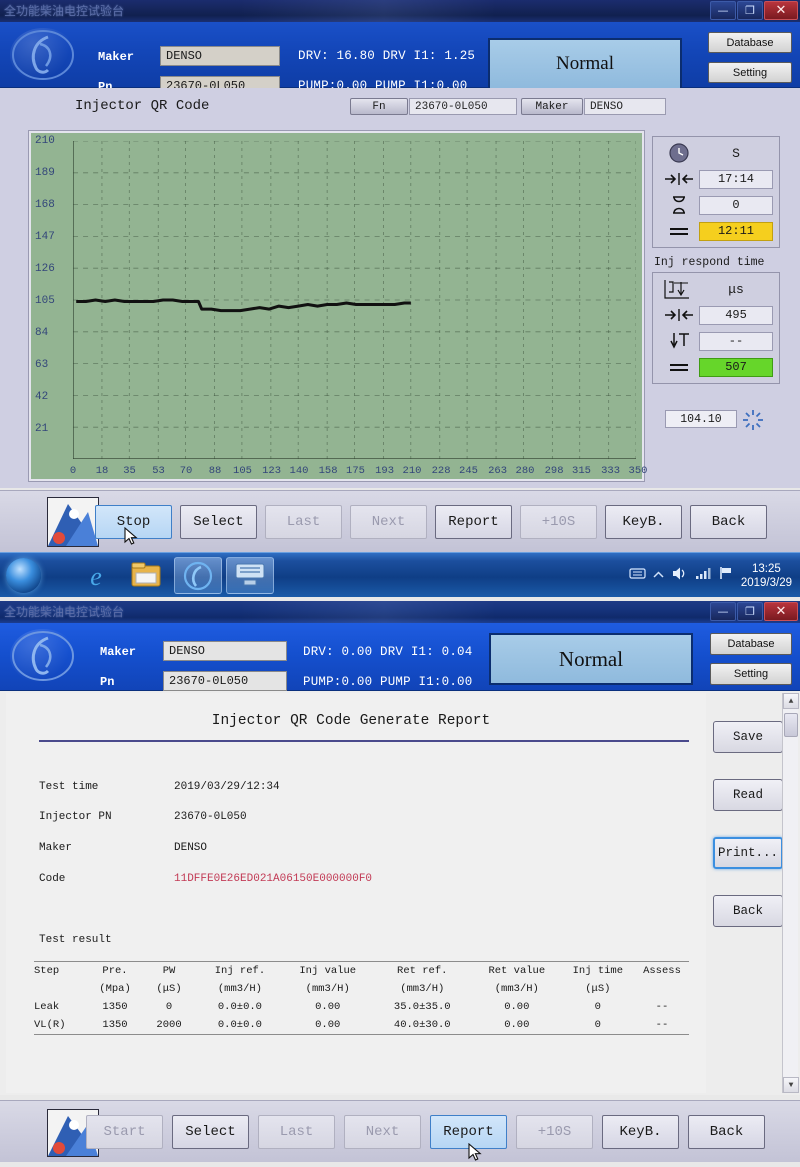 The height and width of the screenshot is (1167, 800). What do you see at coordinates (400, 574) in the screenshot?
I see `windows-taskbar: e 13:25 2019/3/29` at bounding box center [400, 574].